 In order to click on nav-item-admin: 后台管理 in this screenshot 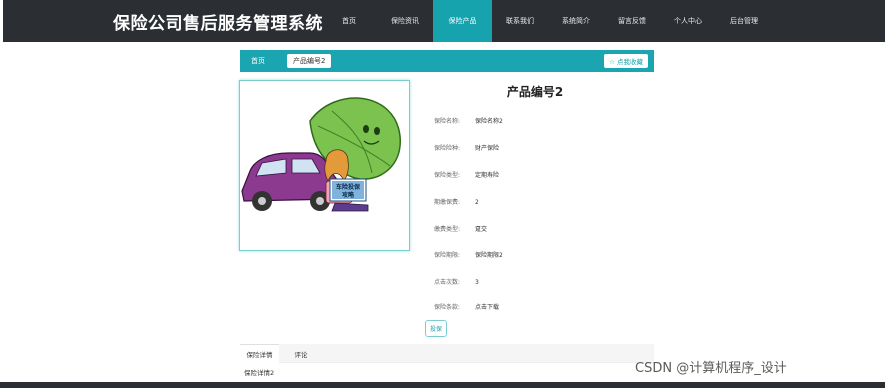, I will do `click(744, 21)`.